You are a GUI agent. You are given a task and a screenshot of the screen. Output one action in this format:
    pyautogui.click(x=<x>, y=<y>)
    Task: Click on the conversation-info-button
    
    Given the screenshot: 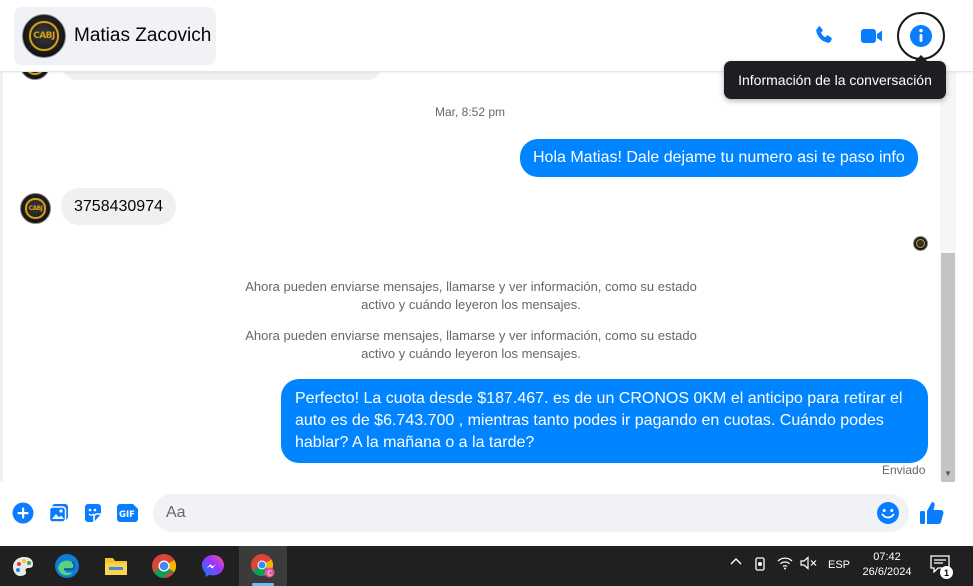 What is the action you would take?
    pyautogui.click(x=921, y=36)
    